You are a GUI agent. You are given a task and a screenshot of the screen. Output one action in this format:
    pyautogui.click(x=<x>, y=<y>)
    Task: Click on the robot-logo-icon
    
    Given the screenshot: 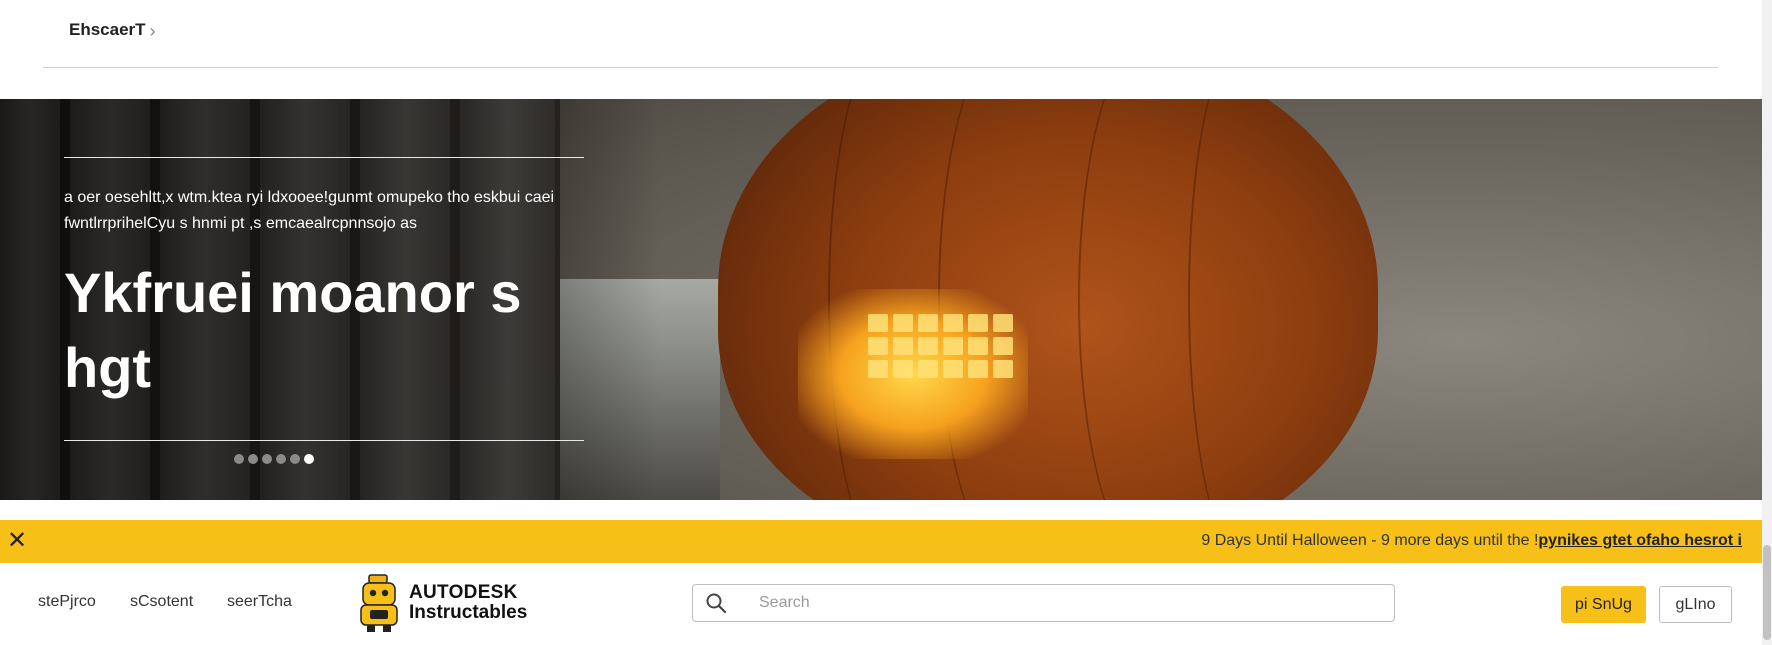 What is the action you would take?
    pyautogui.click(x=379, y=603)
    